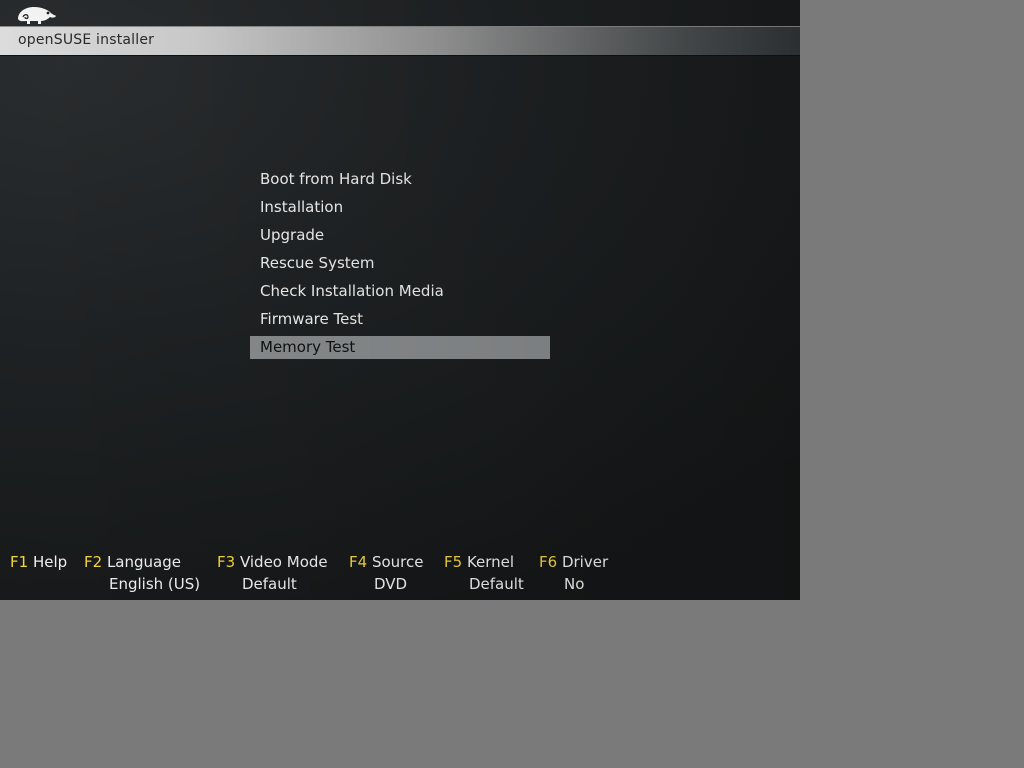  I want to click on source-value: DVD, so click(391, 584).